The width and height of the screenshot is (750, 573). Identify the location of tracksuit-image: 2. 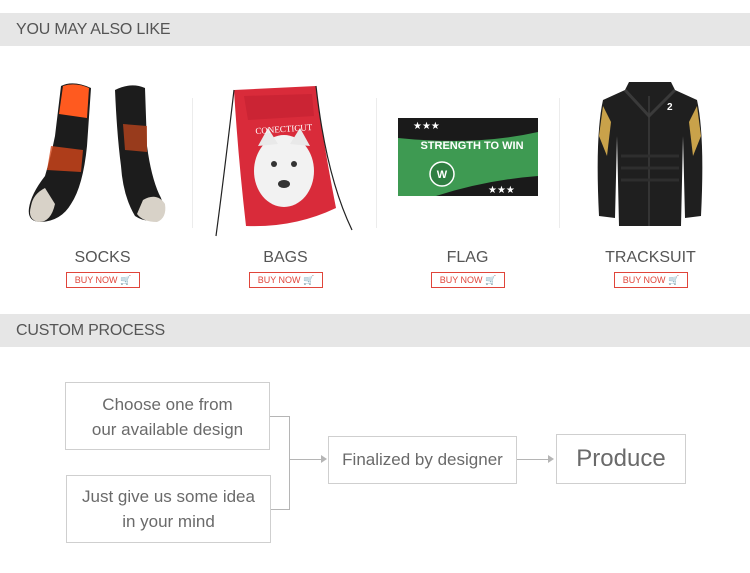
(650, 161).